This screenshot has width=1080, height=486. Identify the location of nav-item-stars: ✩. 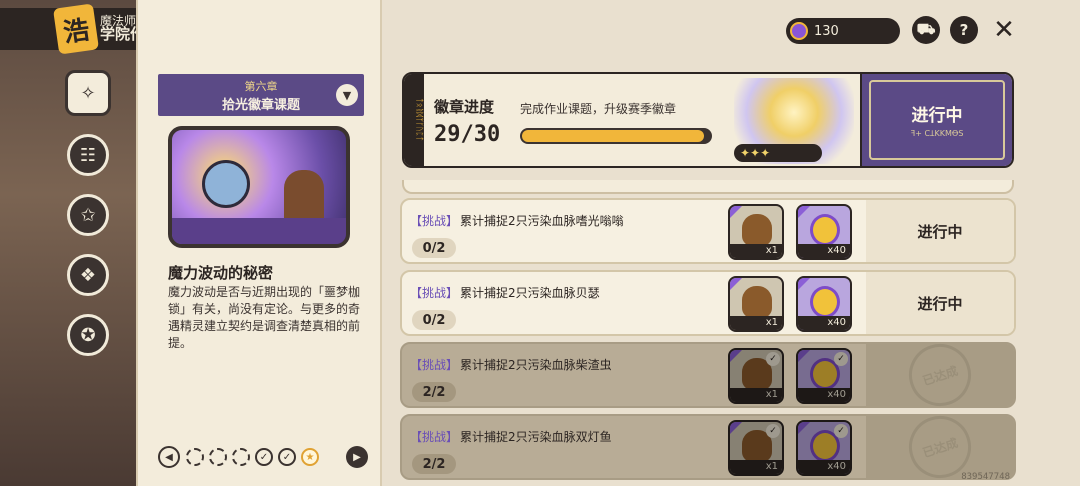
(88, 215).